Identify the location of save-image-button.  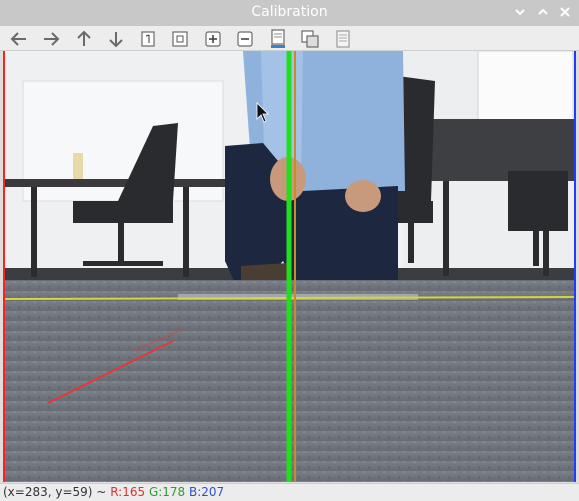
(278, 39).